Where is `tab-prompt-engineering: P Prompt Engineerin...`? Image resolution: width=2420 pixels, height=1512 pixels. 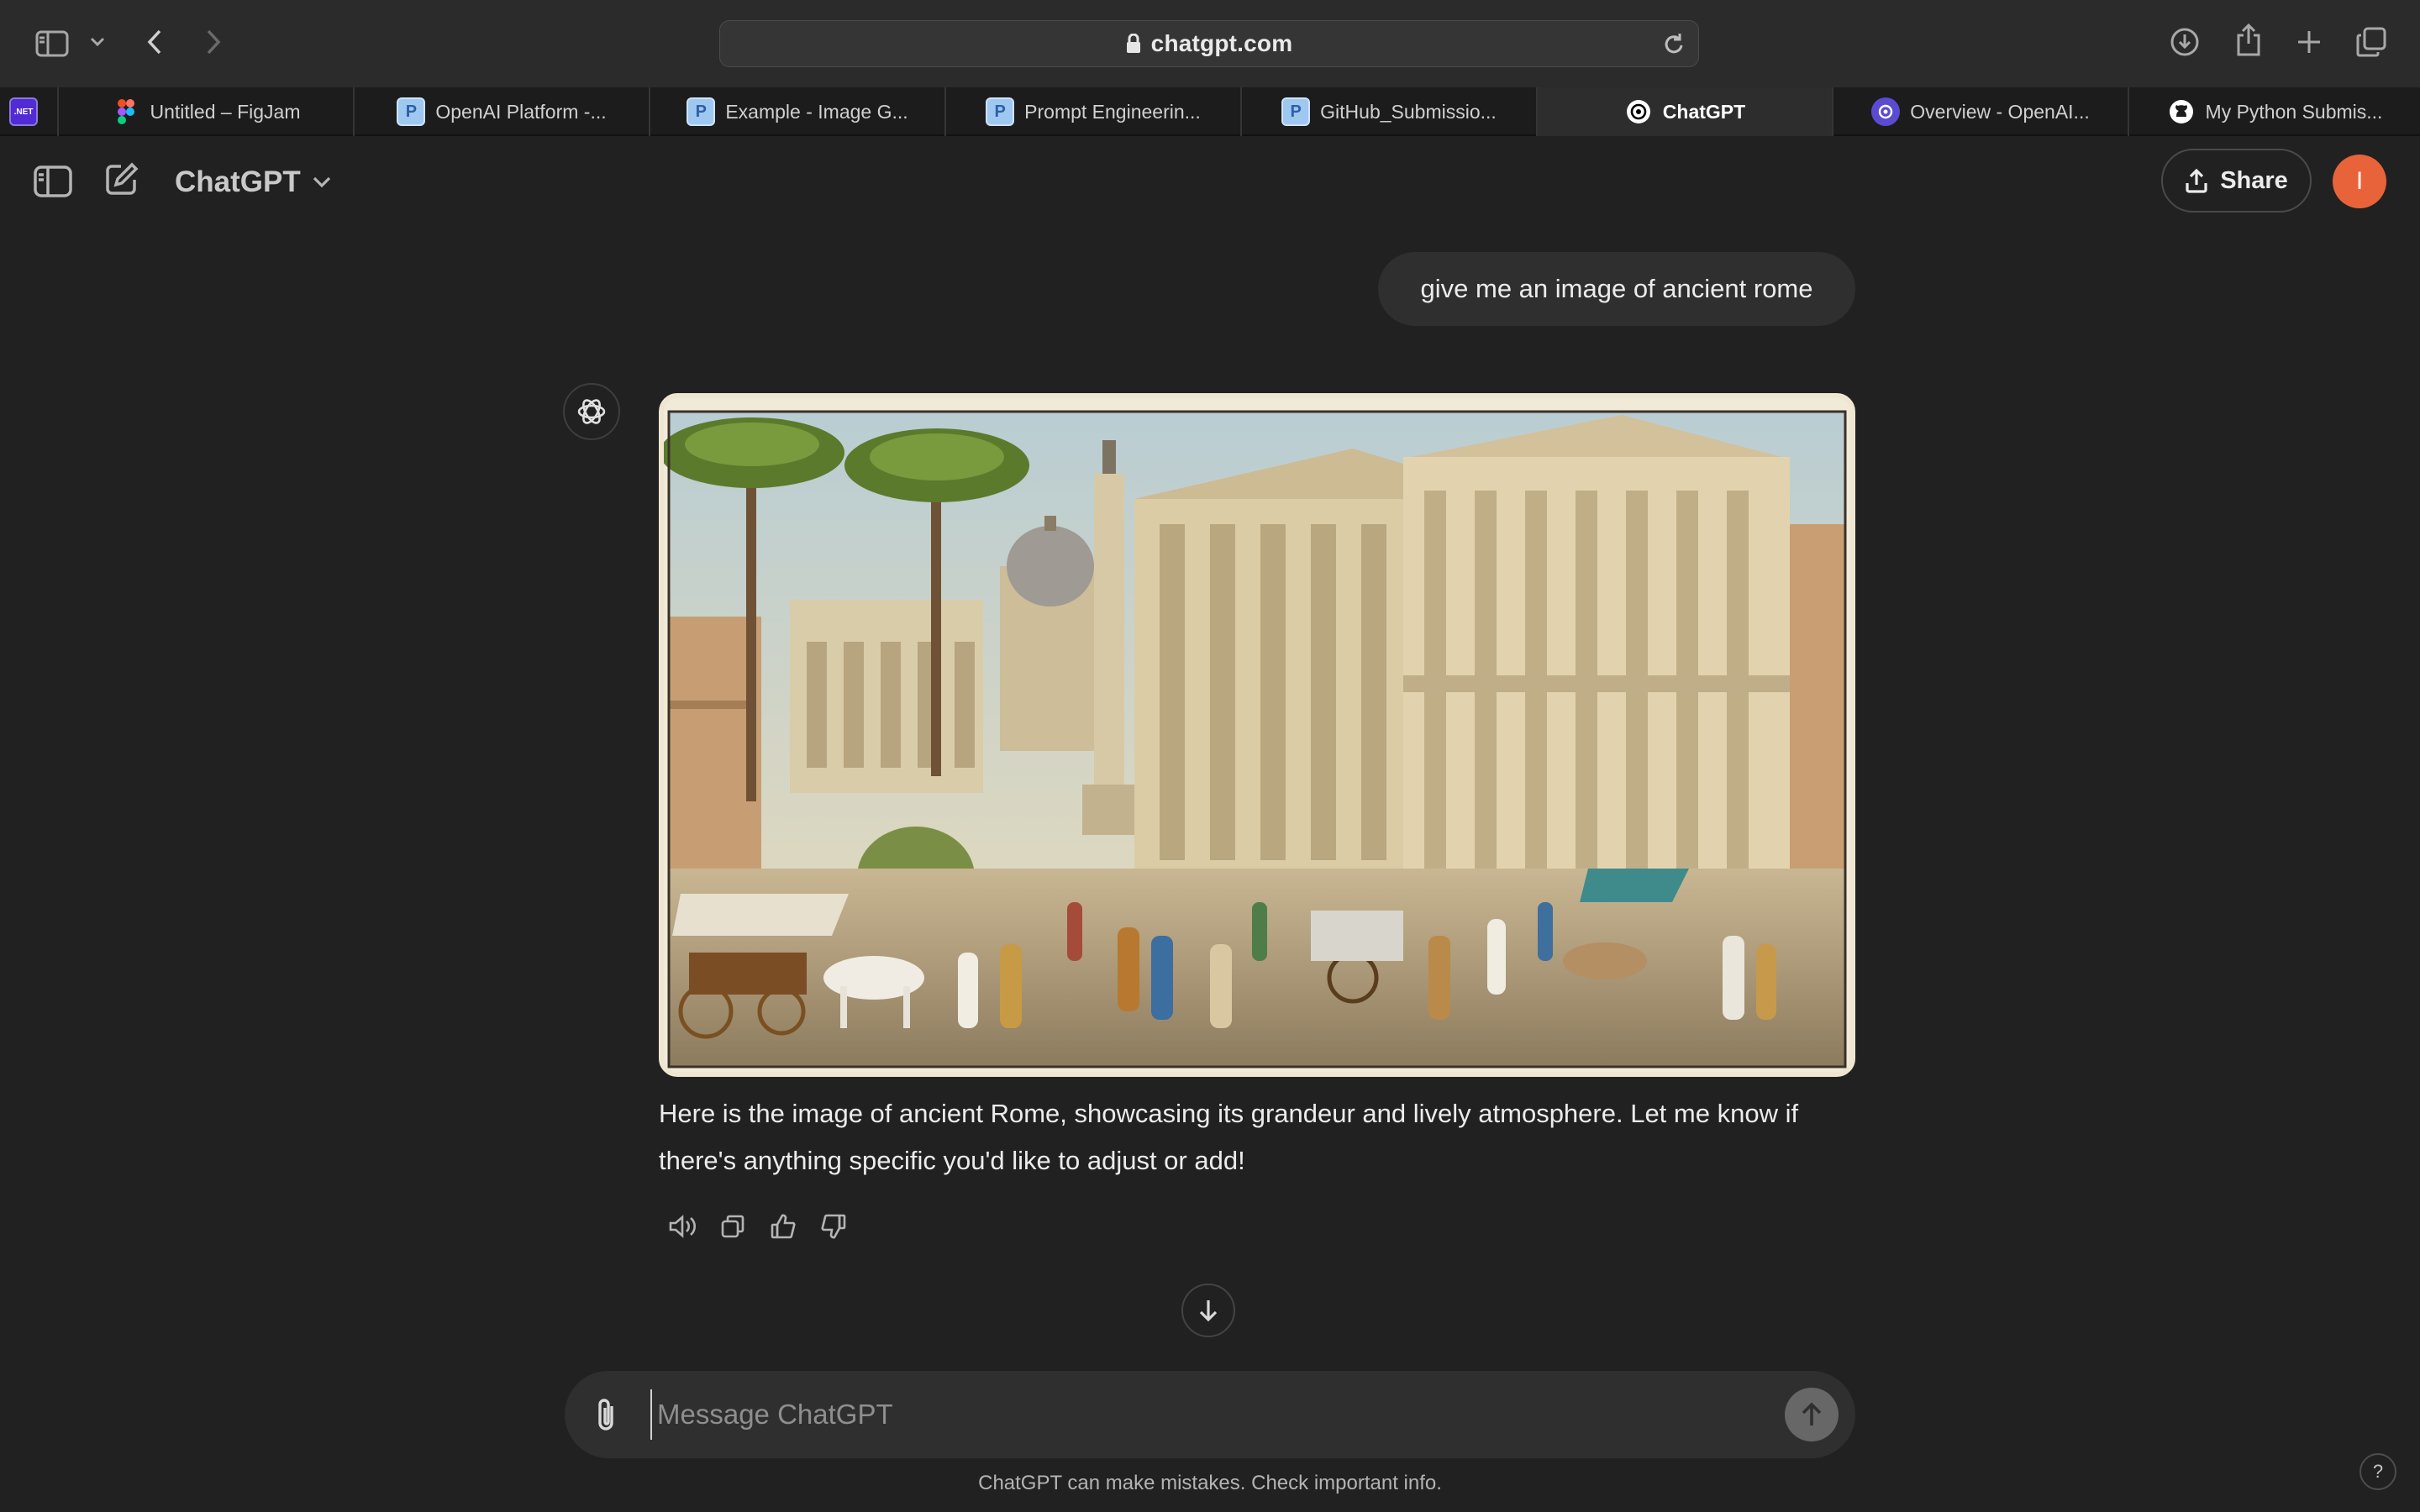
tab-prompt-engineering: P Prompt Engineerin... is located at coordinates (1094, 111).